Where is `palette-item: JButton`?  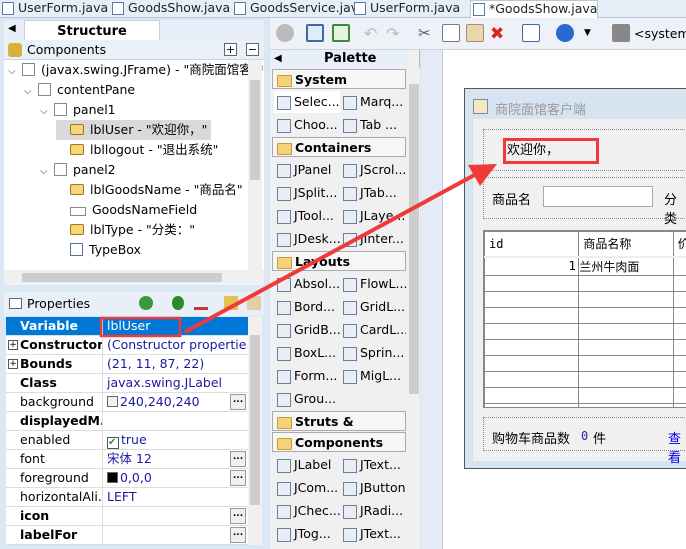
palette-item: JButton is located at coordinates (373, 488).